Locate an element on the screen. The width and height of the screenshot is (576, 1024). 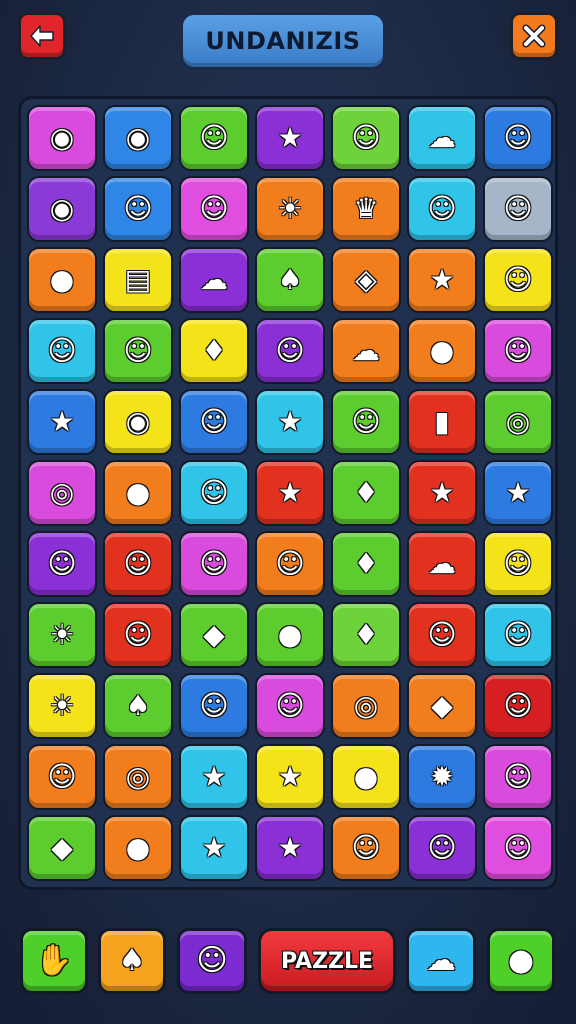
hand-button: ✋ is located at coordinates (54, 961).